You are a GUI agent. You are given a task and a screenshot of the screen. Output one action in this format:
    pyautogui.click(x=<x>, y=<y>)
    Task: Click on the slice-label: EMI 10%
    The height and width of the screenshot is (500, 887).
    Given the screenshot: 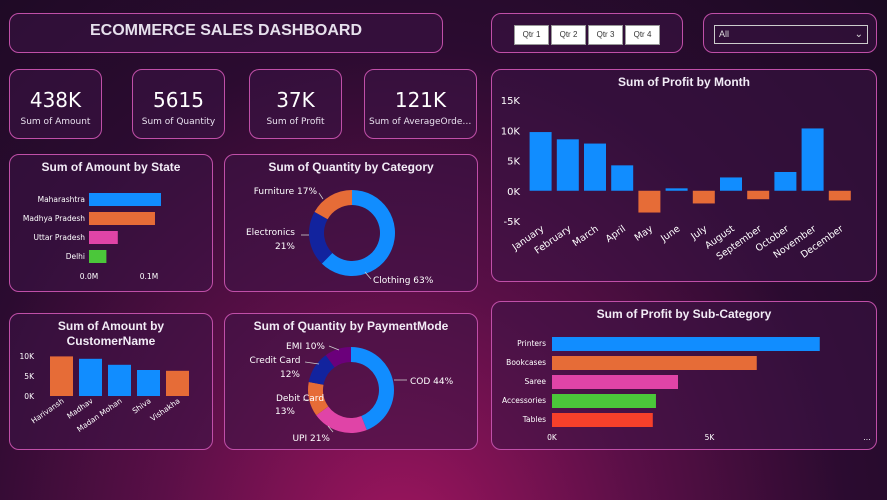 What is the action you would take?
    pyautogui.click(x=305, y=347)
    